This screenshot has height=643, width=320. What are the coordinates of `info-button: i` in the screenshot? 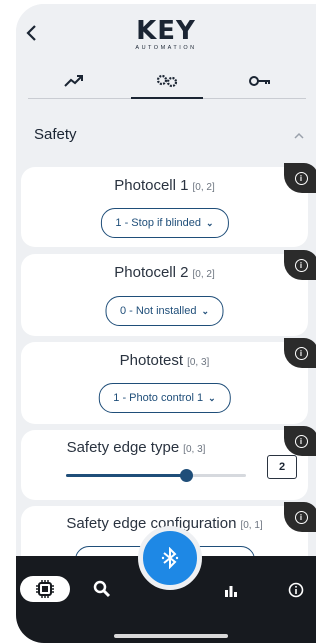 It's located at (300, 441).